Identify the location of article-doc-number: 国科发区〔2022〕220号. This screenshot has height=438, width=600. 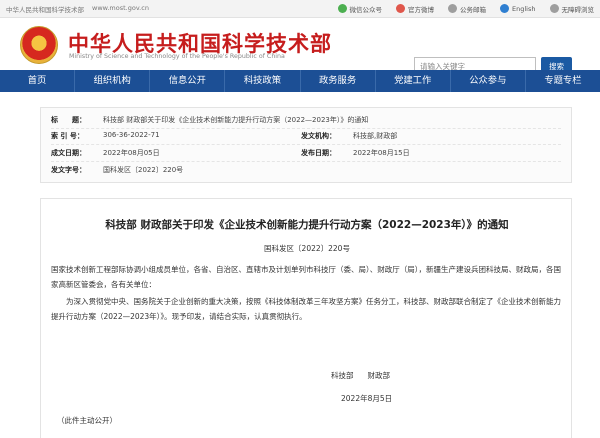
(307, 248).